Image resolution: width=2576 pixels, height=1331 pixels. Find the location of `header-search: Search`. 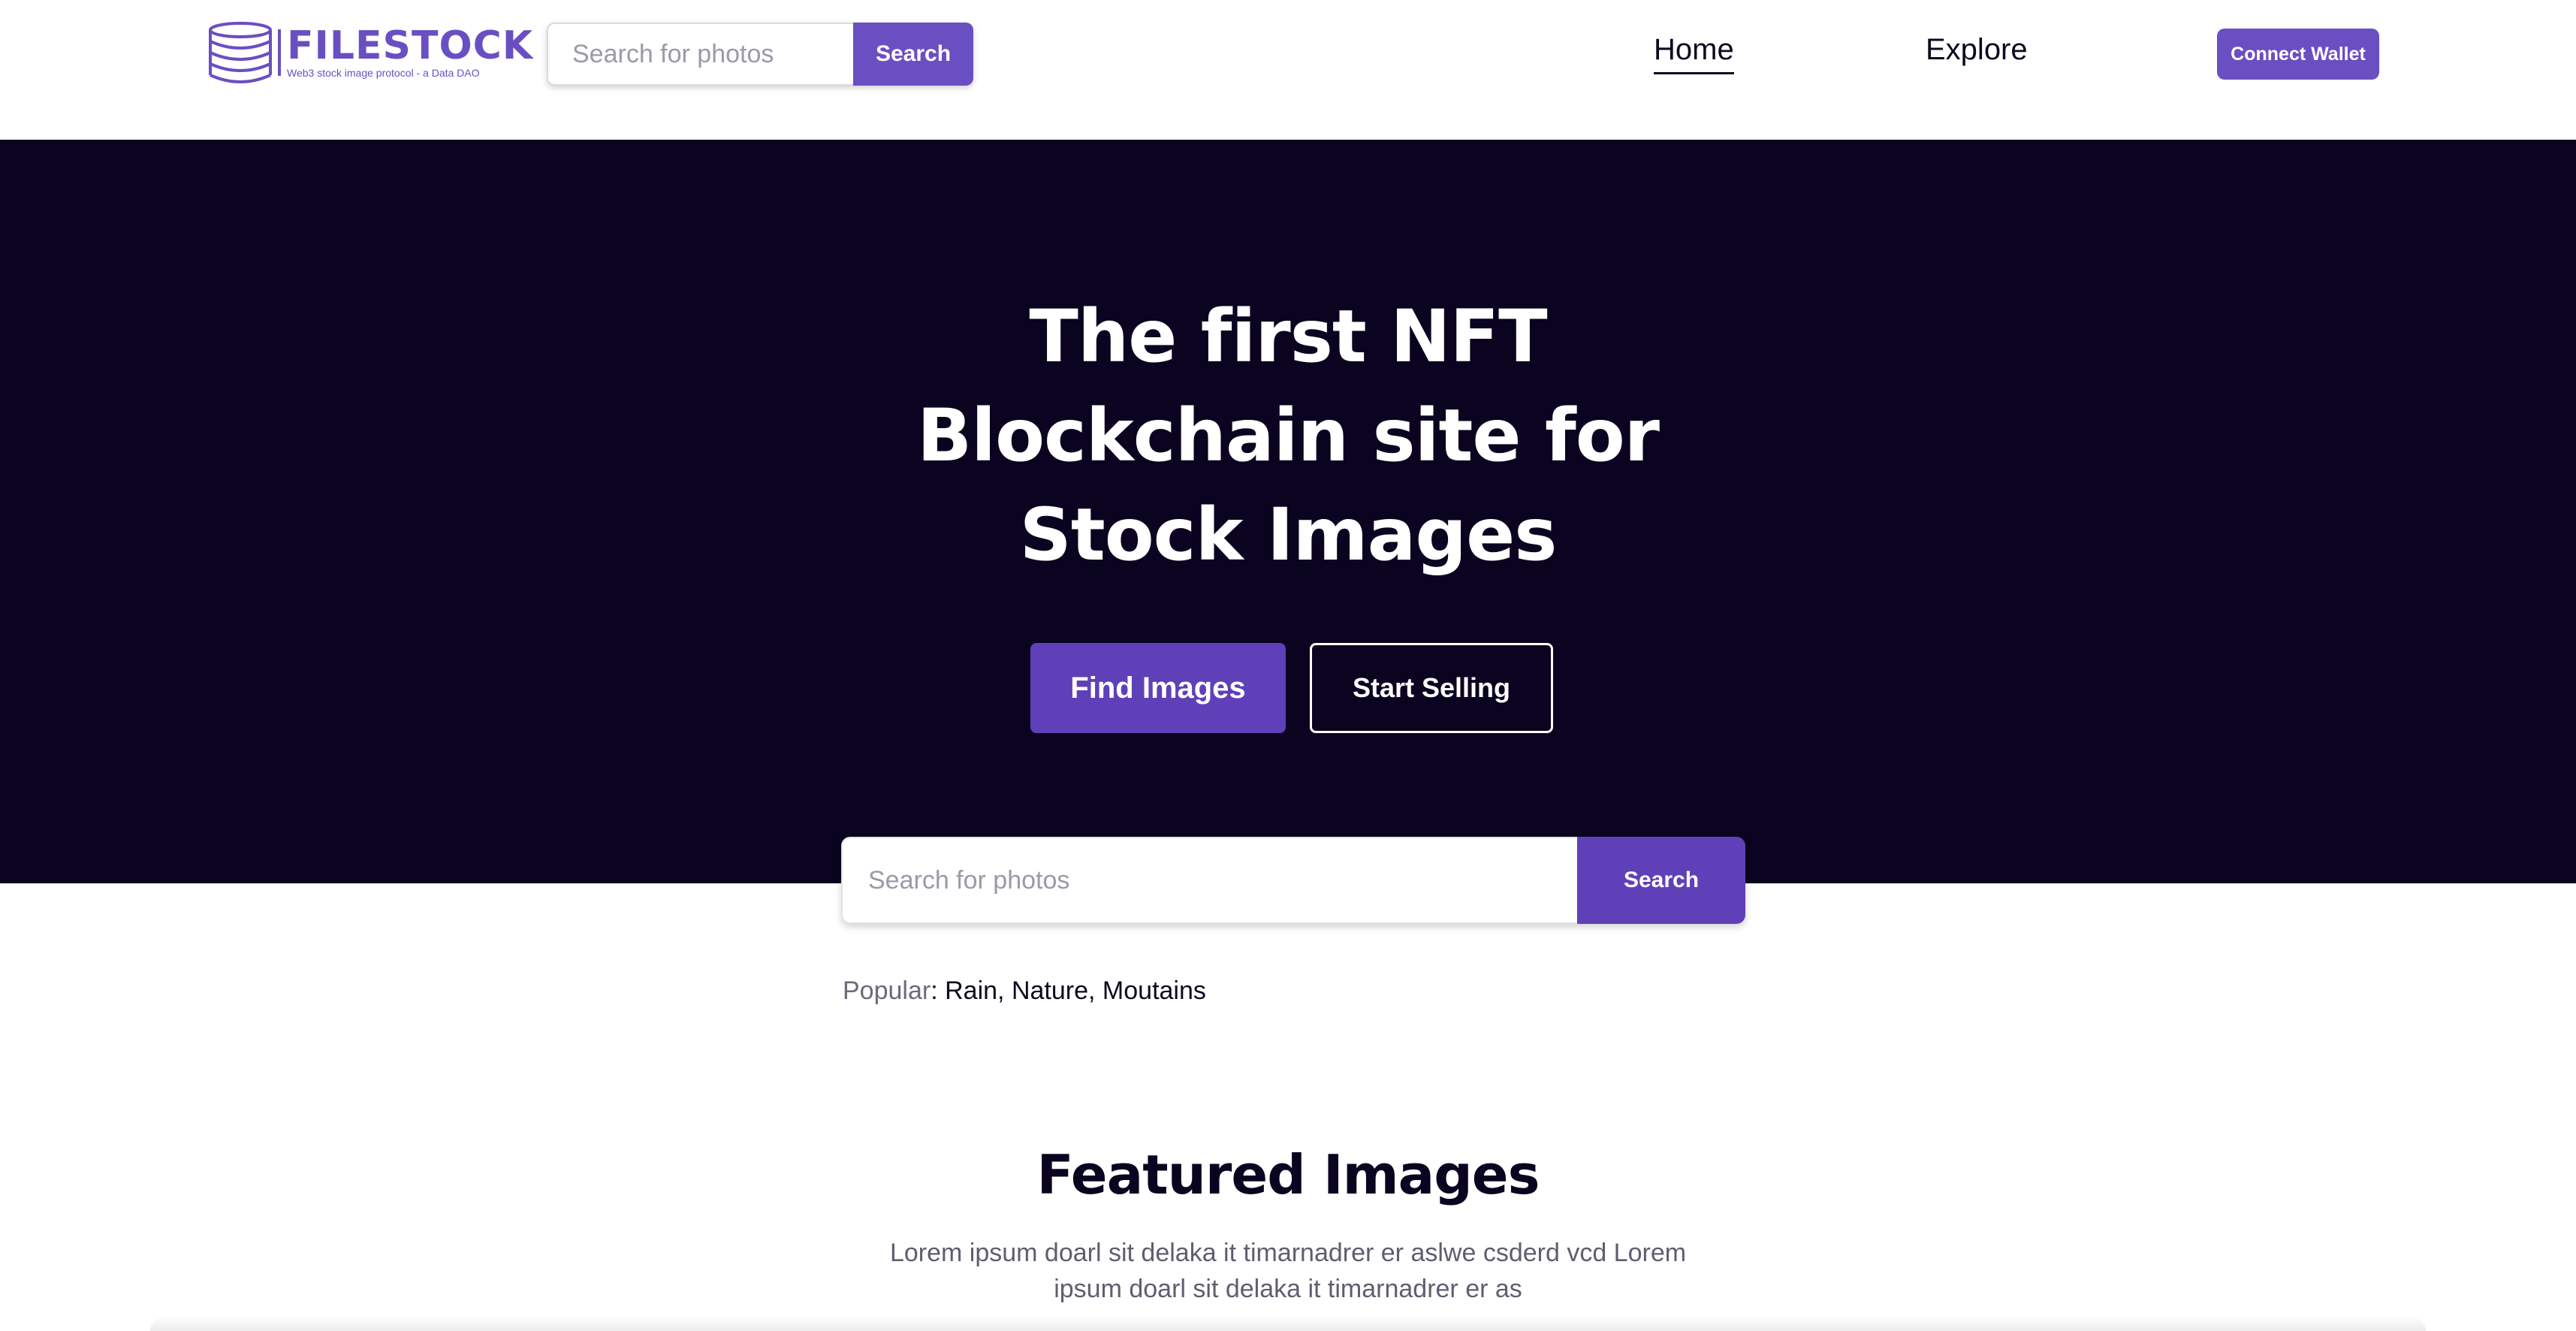

header-search: Search is located at coordinates (760, 54).